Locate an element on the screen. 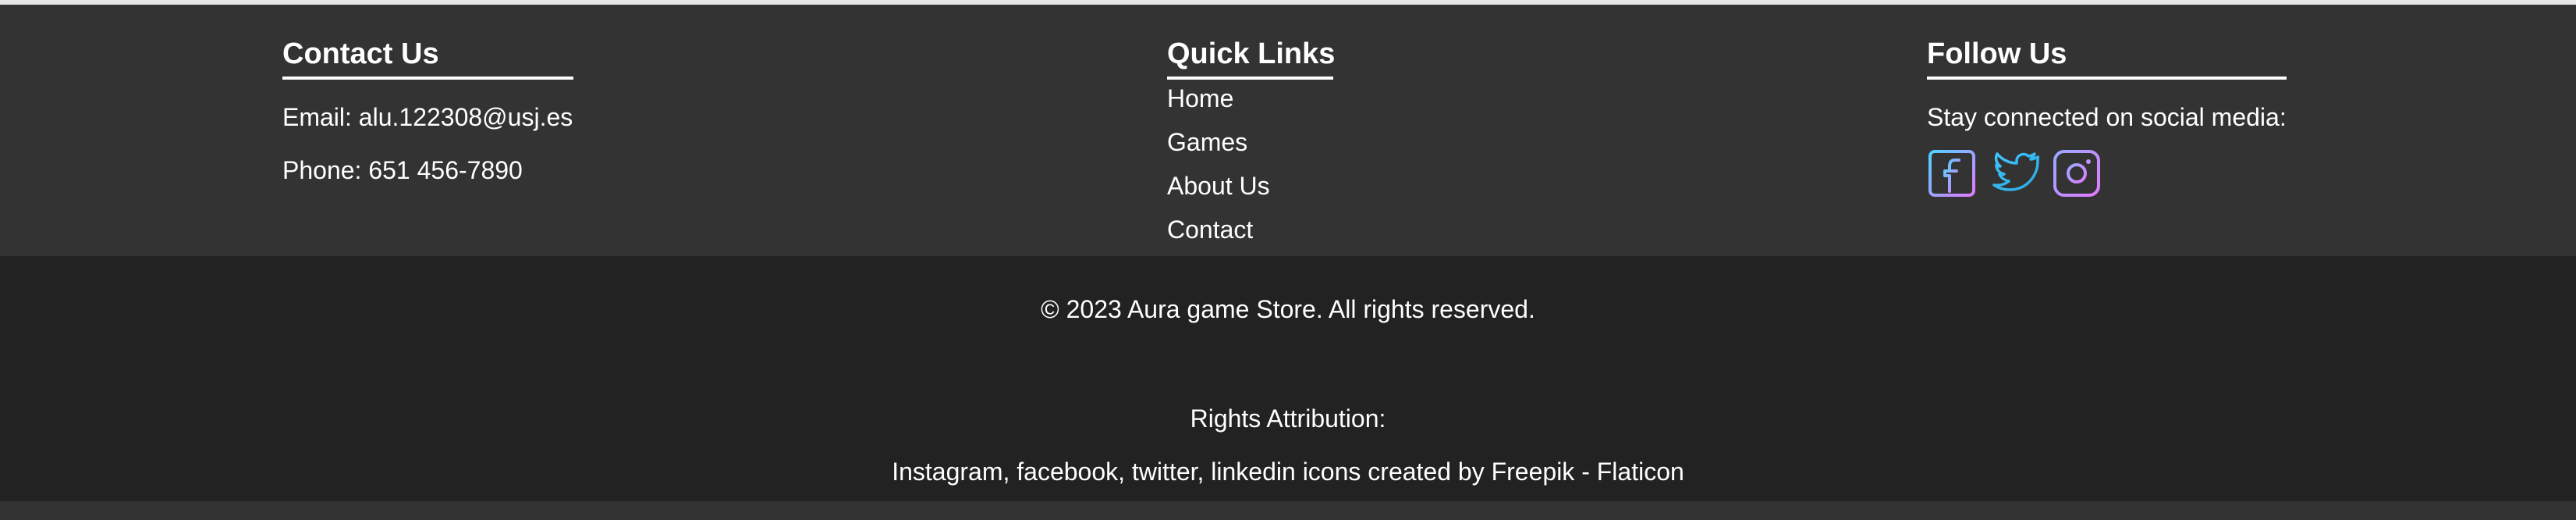 This screenshot has width=2576, height=520. quick-link-games: Games is located at coordinates (1251, 142).